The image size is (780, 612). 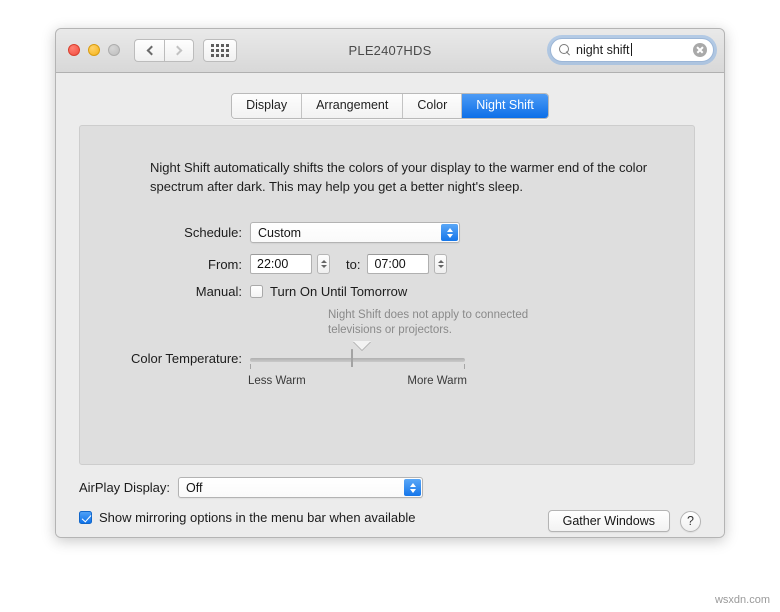 What do you see at coordinates (301, 487) in the screenshot?
I see `airplay-popup-button: Off` at bounding box center [301, 487].